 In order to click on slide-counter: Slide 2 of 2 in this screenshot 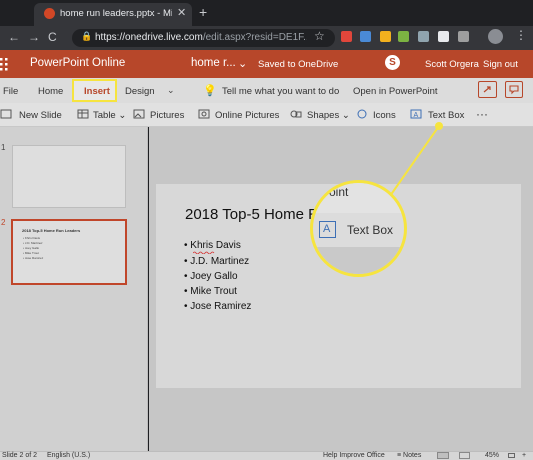, I will do `click(20, 455)`.